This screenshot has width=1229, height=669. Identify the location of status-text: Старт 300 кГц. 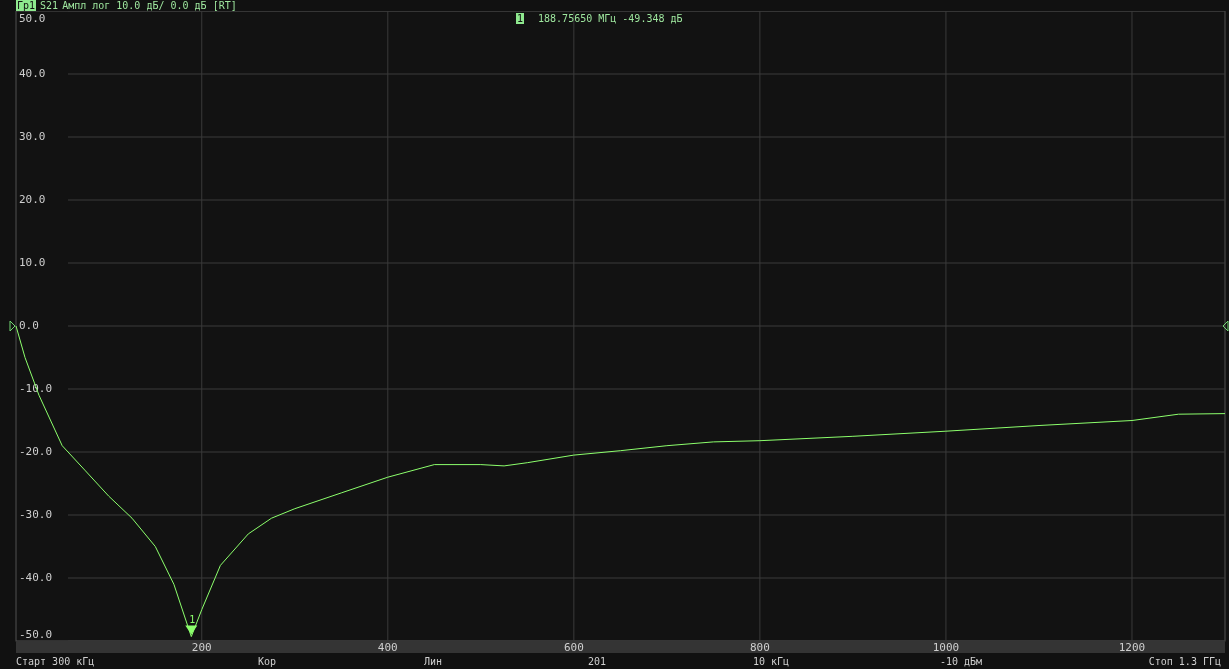
(56, 661).